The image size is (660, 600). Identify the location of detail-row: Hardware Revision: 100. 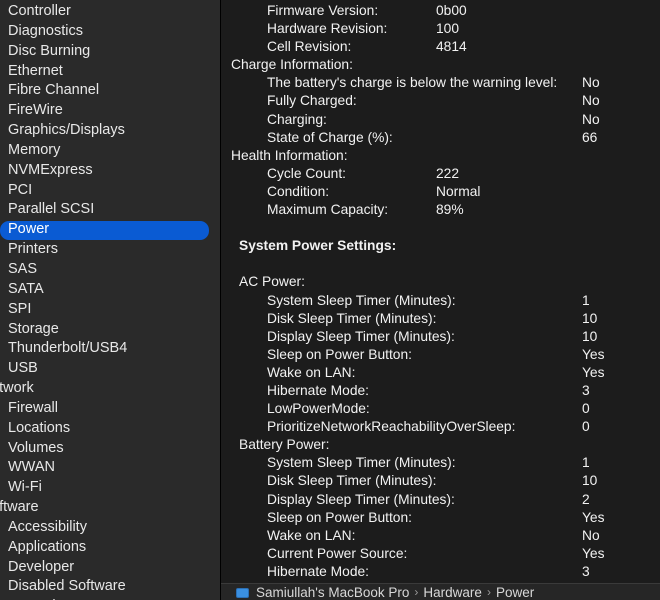
(440, 29).